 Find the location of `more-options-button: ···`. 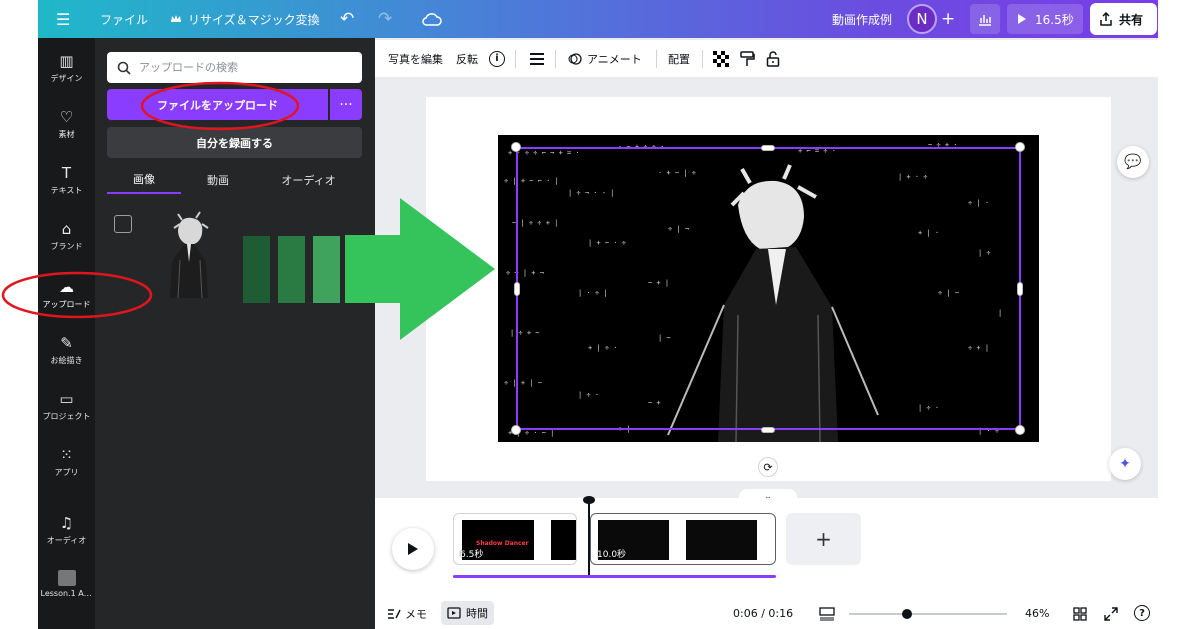

more-options-button: ··· is located at coordinates (346, 104).